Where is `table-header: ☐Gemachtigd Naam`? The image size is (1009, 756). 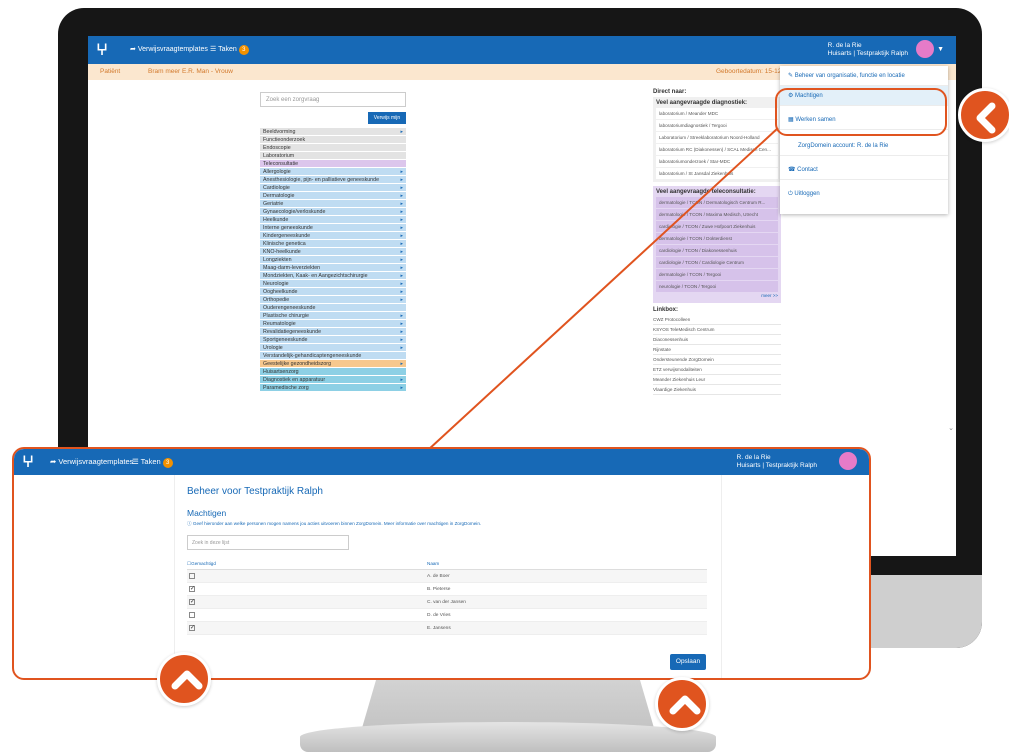 table-header: ☐Gemachtigd Naam is located at coordinates (447, 565).